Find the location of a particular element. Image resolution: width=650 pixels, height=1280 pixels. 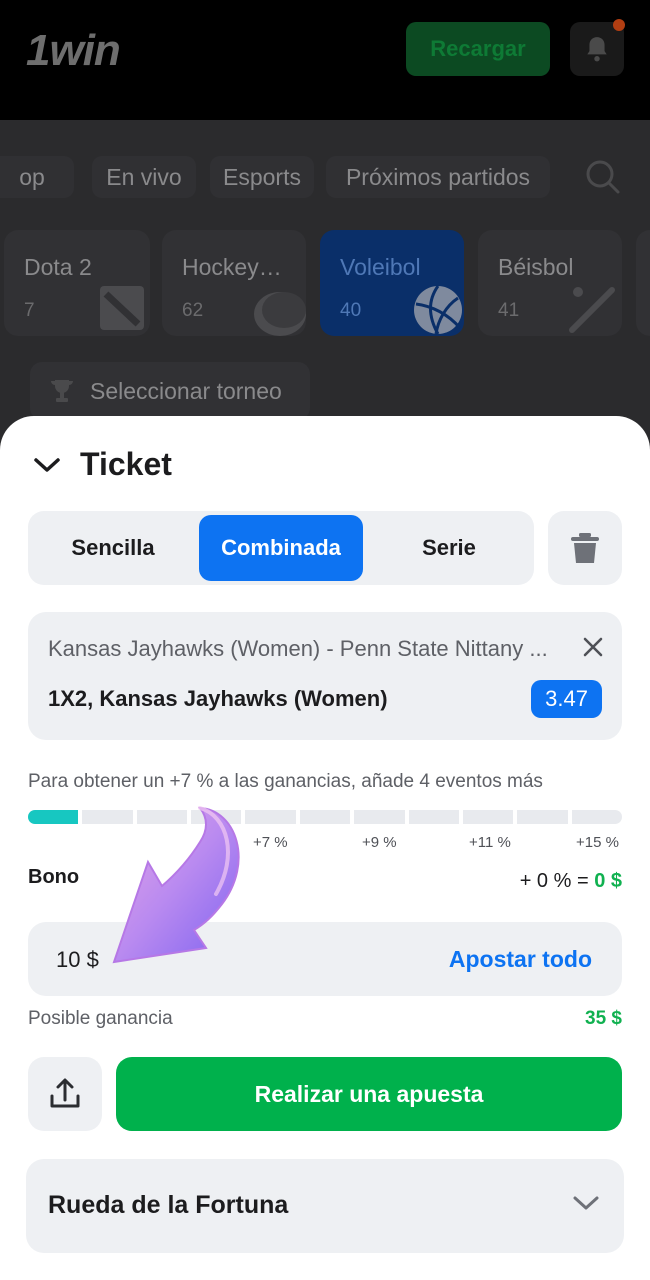

logo: 1win is located at coordinates (73, 50).